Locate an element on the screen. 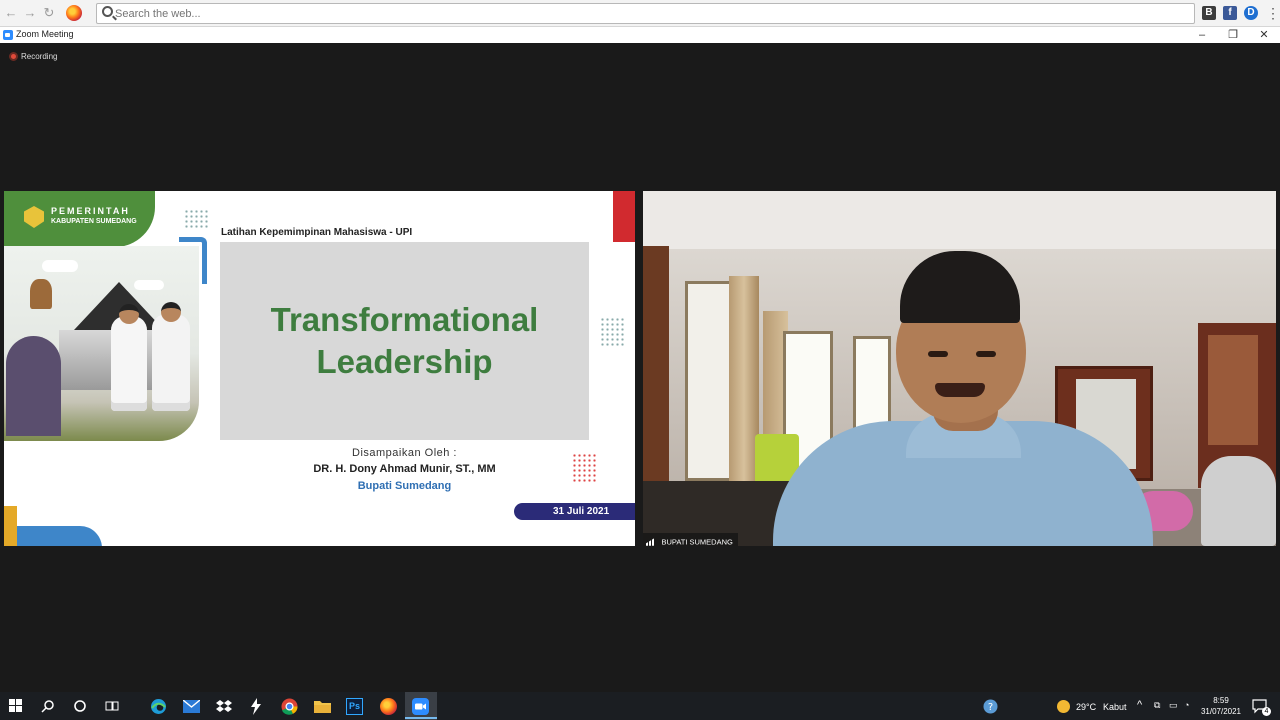  show-hidden-icons-chevron-icon: ^ is located at coordinates (1139, 705).